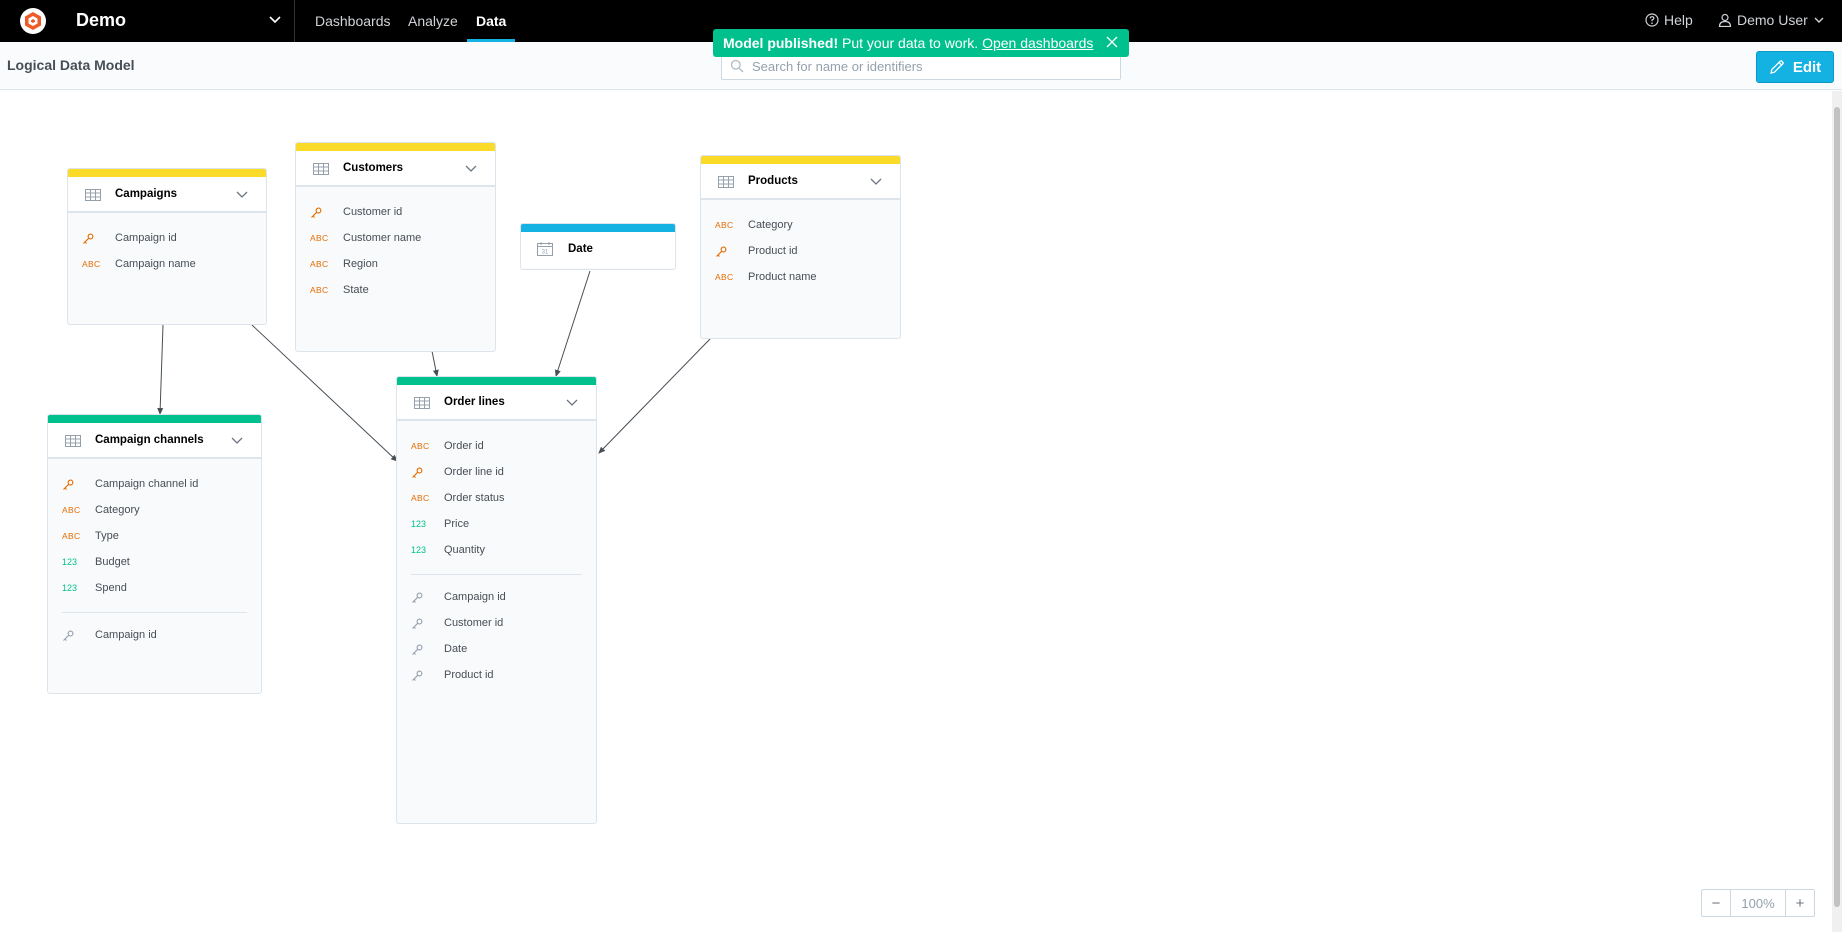 The width and height of the screenshot is (1842, 932). Describe the element at coordinates (545, 249) in the screenshot. I see `calendar-icon: 31` at that location.